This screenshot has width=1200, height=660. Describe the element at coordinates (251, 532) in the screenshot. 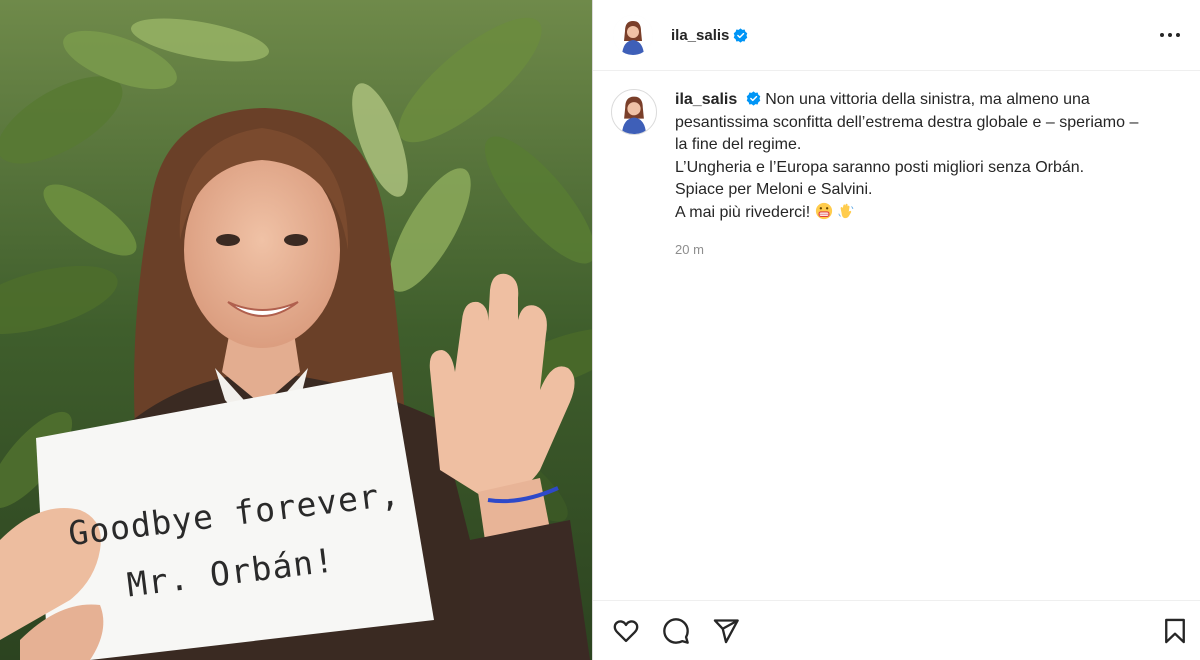

I see `sign-handwriting: Goodbye forever, Mr. Orbán!` at that location.